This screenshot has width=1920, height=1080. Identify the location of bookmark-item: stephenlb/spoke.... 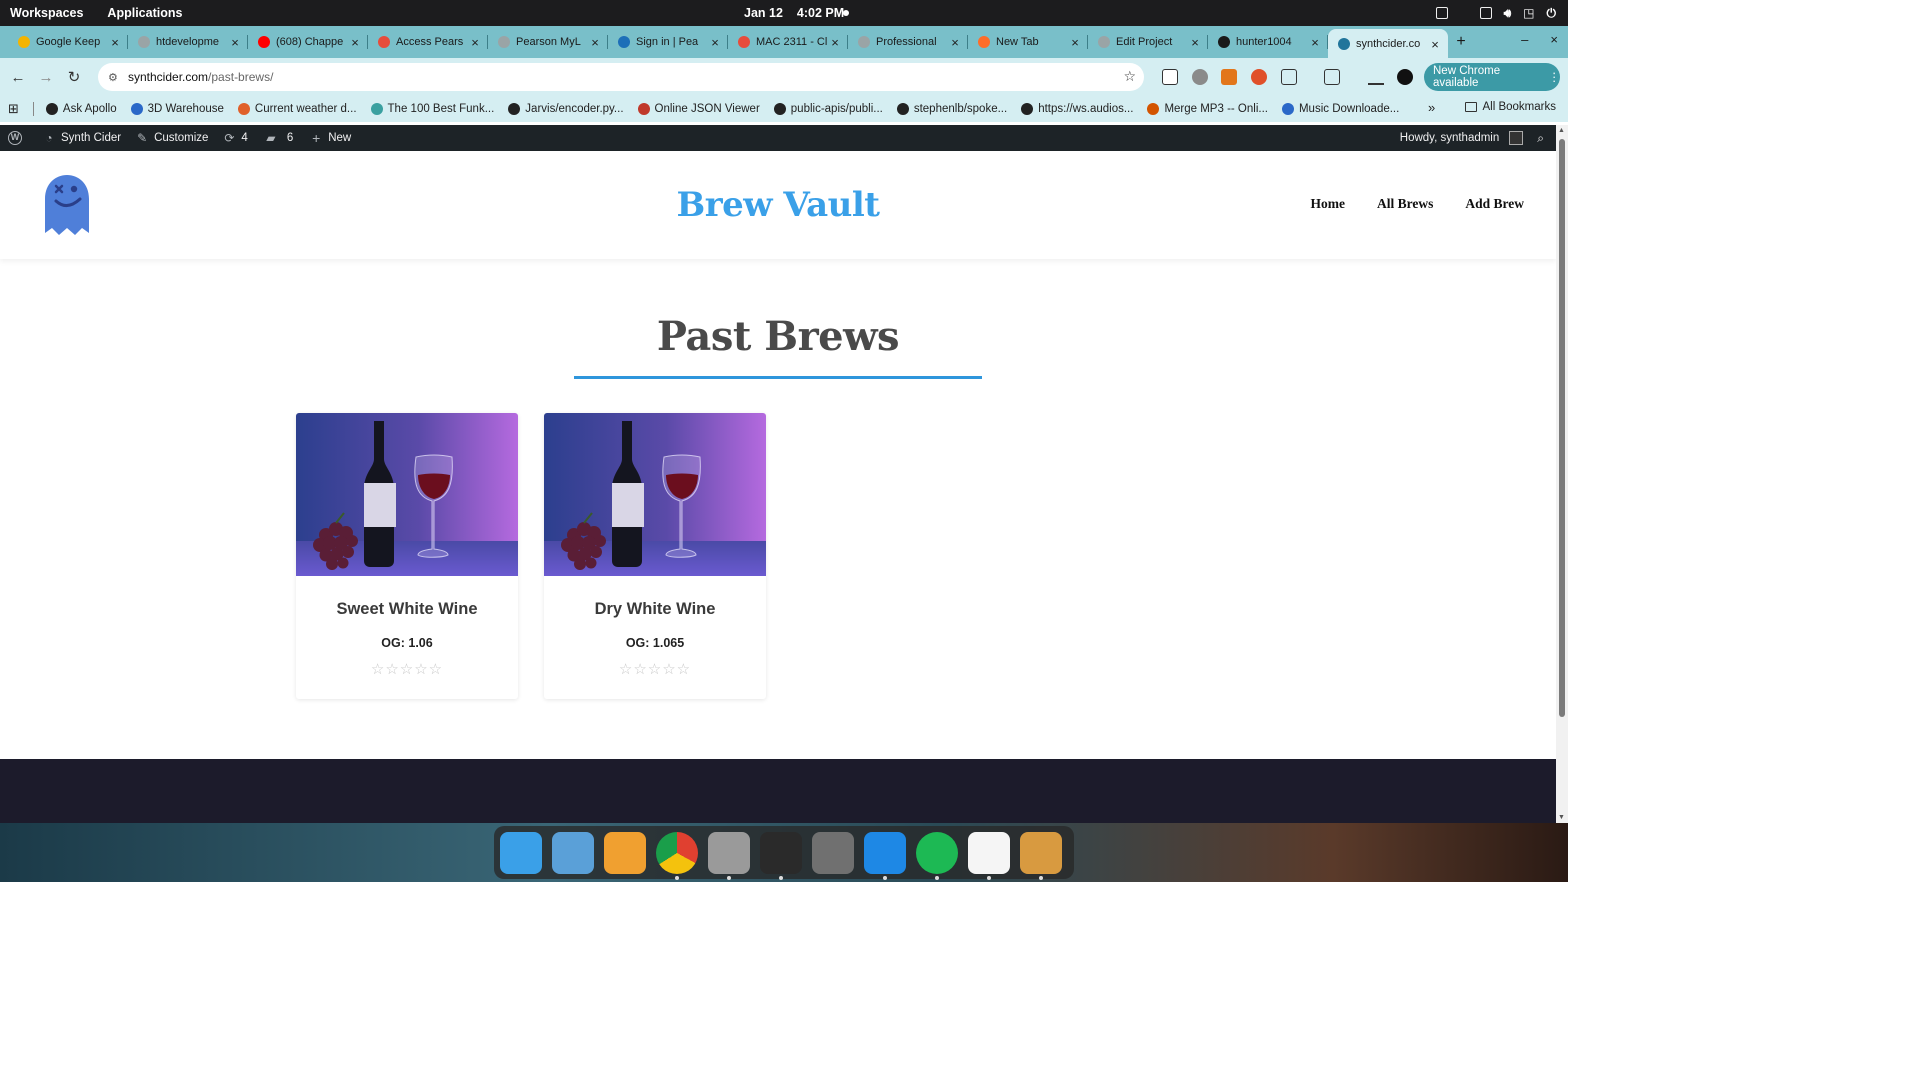
(951, 109).